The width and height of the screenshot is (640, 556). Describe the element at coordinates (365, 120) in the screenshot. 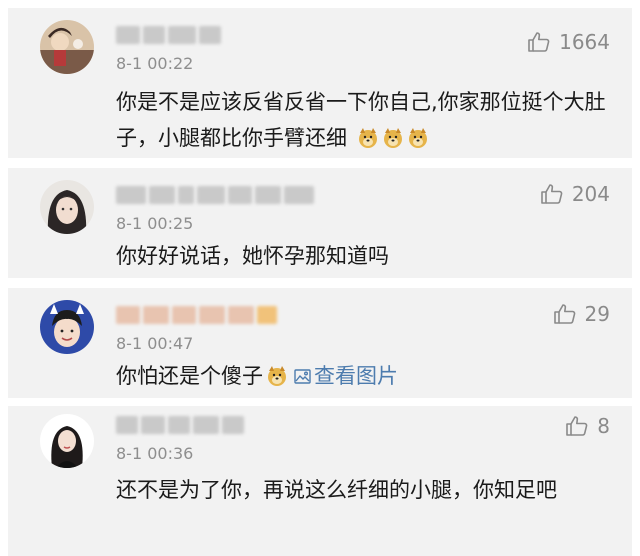

I see `comment-text-block: 你是不是应该反省反省一下你自己,你家那位挺个大肚子，小腿都比你手臂还细` at that location.